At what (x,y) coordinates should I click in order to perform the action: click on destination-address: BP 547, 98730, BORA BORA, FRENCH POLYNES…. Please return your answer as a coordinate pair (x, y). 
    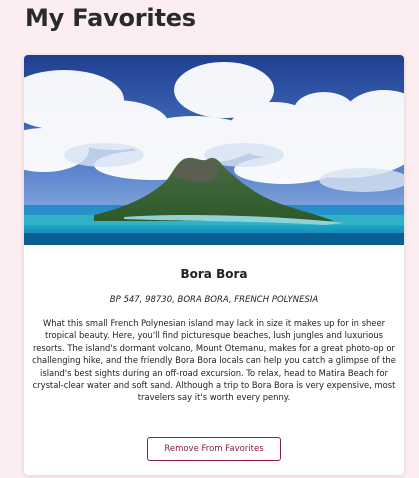
    Looking at the image, I should click on (214, 300).